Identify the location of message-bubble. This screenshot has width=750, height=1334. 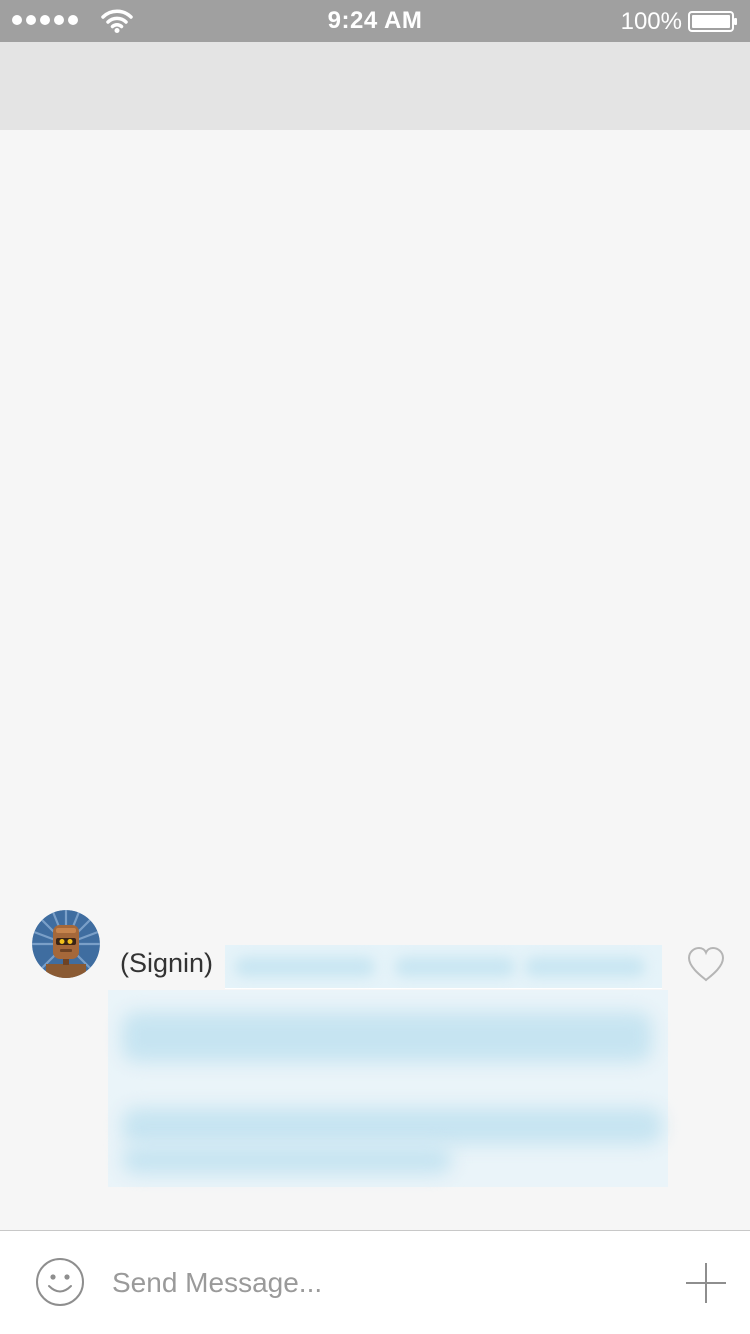
(388, 1088).